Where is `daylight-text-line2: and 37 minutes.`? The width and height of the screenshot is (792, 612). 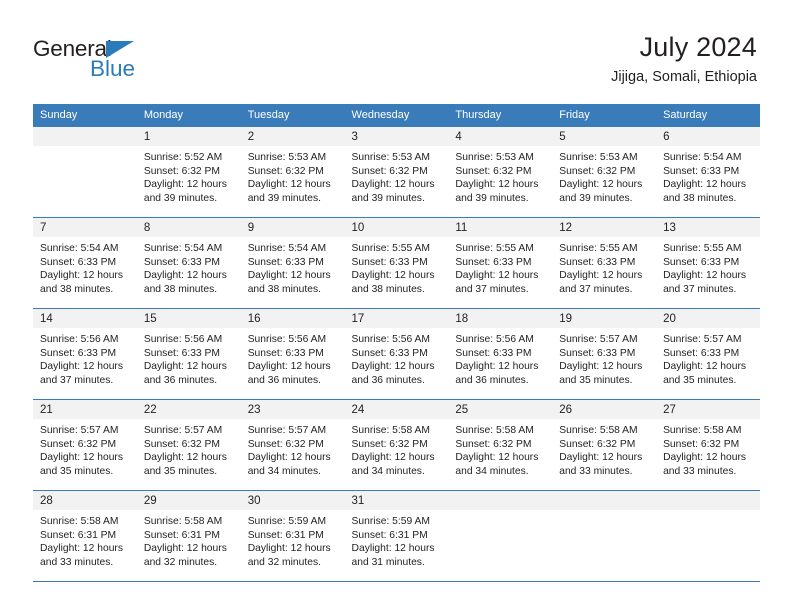 daylight-text-line2: and 37 minutes. is located at coordinates (492, 289).